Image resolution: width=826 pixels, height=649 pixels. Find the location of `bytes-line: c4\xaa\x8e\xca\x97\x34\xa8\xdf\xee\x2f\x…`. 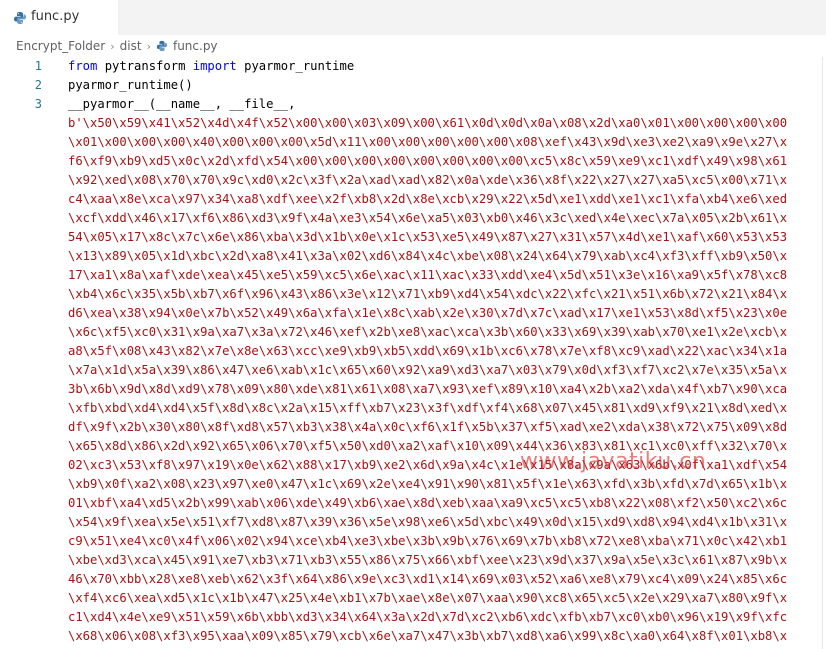

bytes-line: c4\xaa\x8e\xca\x97\x34\xa8\xdf\xee\x2f\x… is located at coordinates (428, 199).